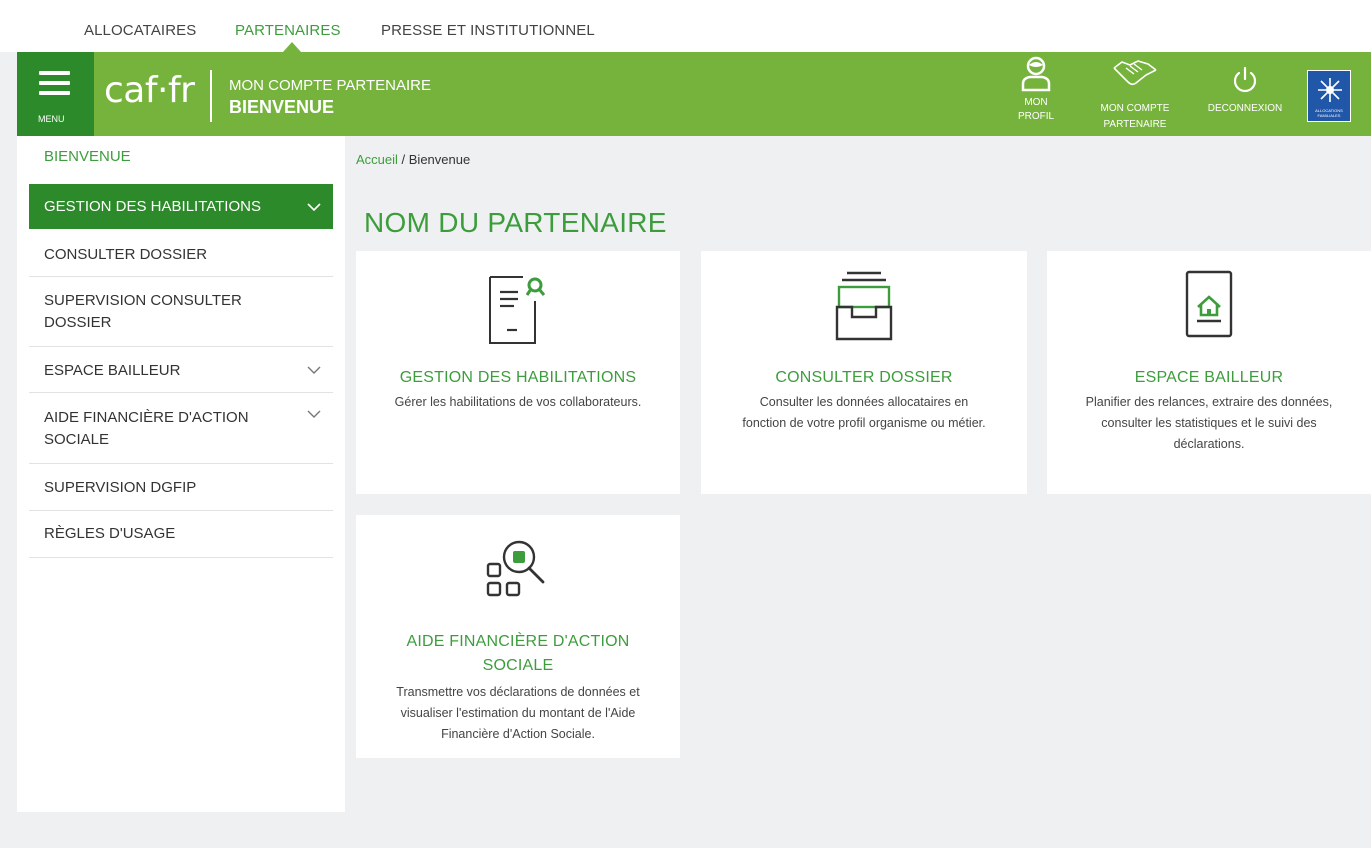 This screenshot has height=848, width=1371. I want to click on power-icon, so click(1245, 79).